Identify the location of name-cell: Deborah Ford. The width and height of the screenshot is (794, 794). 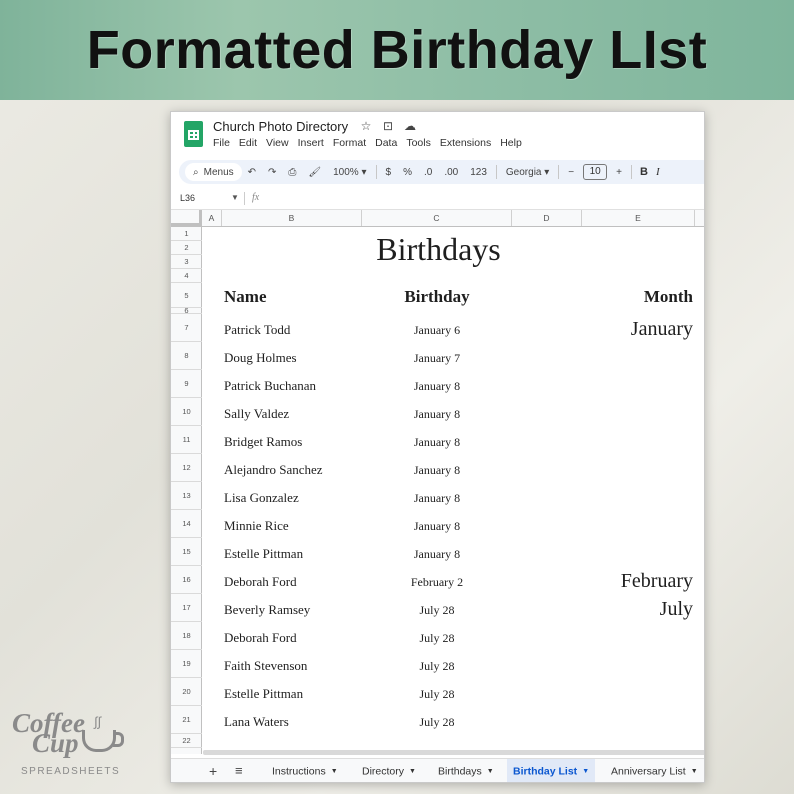
(260, 582).